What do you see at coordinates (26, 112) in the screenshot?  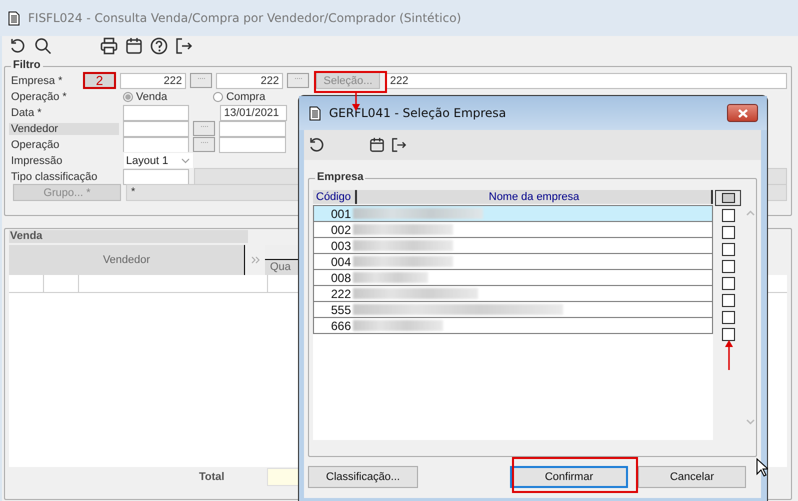 I see `field-label: Data *` at bounding box center [26, 112].